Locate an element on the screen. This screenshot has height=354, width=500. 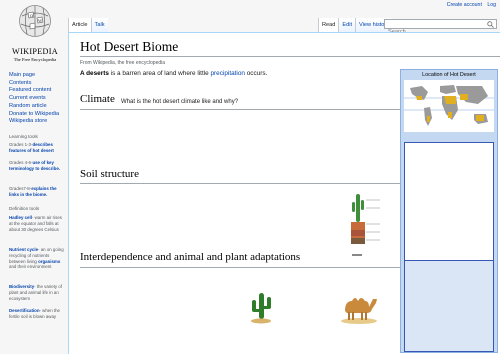
interdependence-divider is located at coordinates (240, 267).